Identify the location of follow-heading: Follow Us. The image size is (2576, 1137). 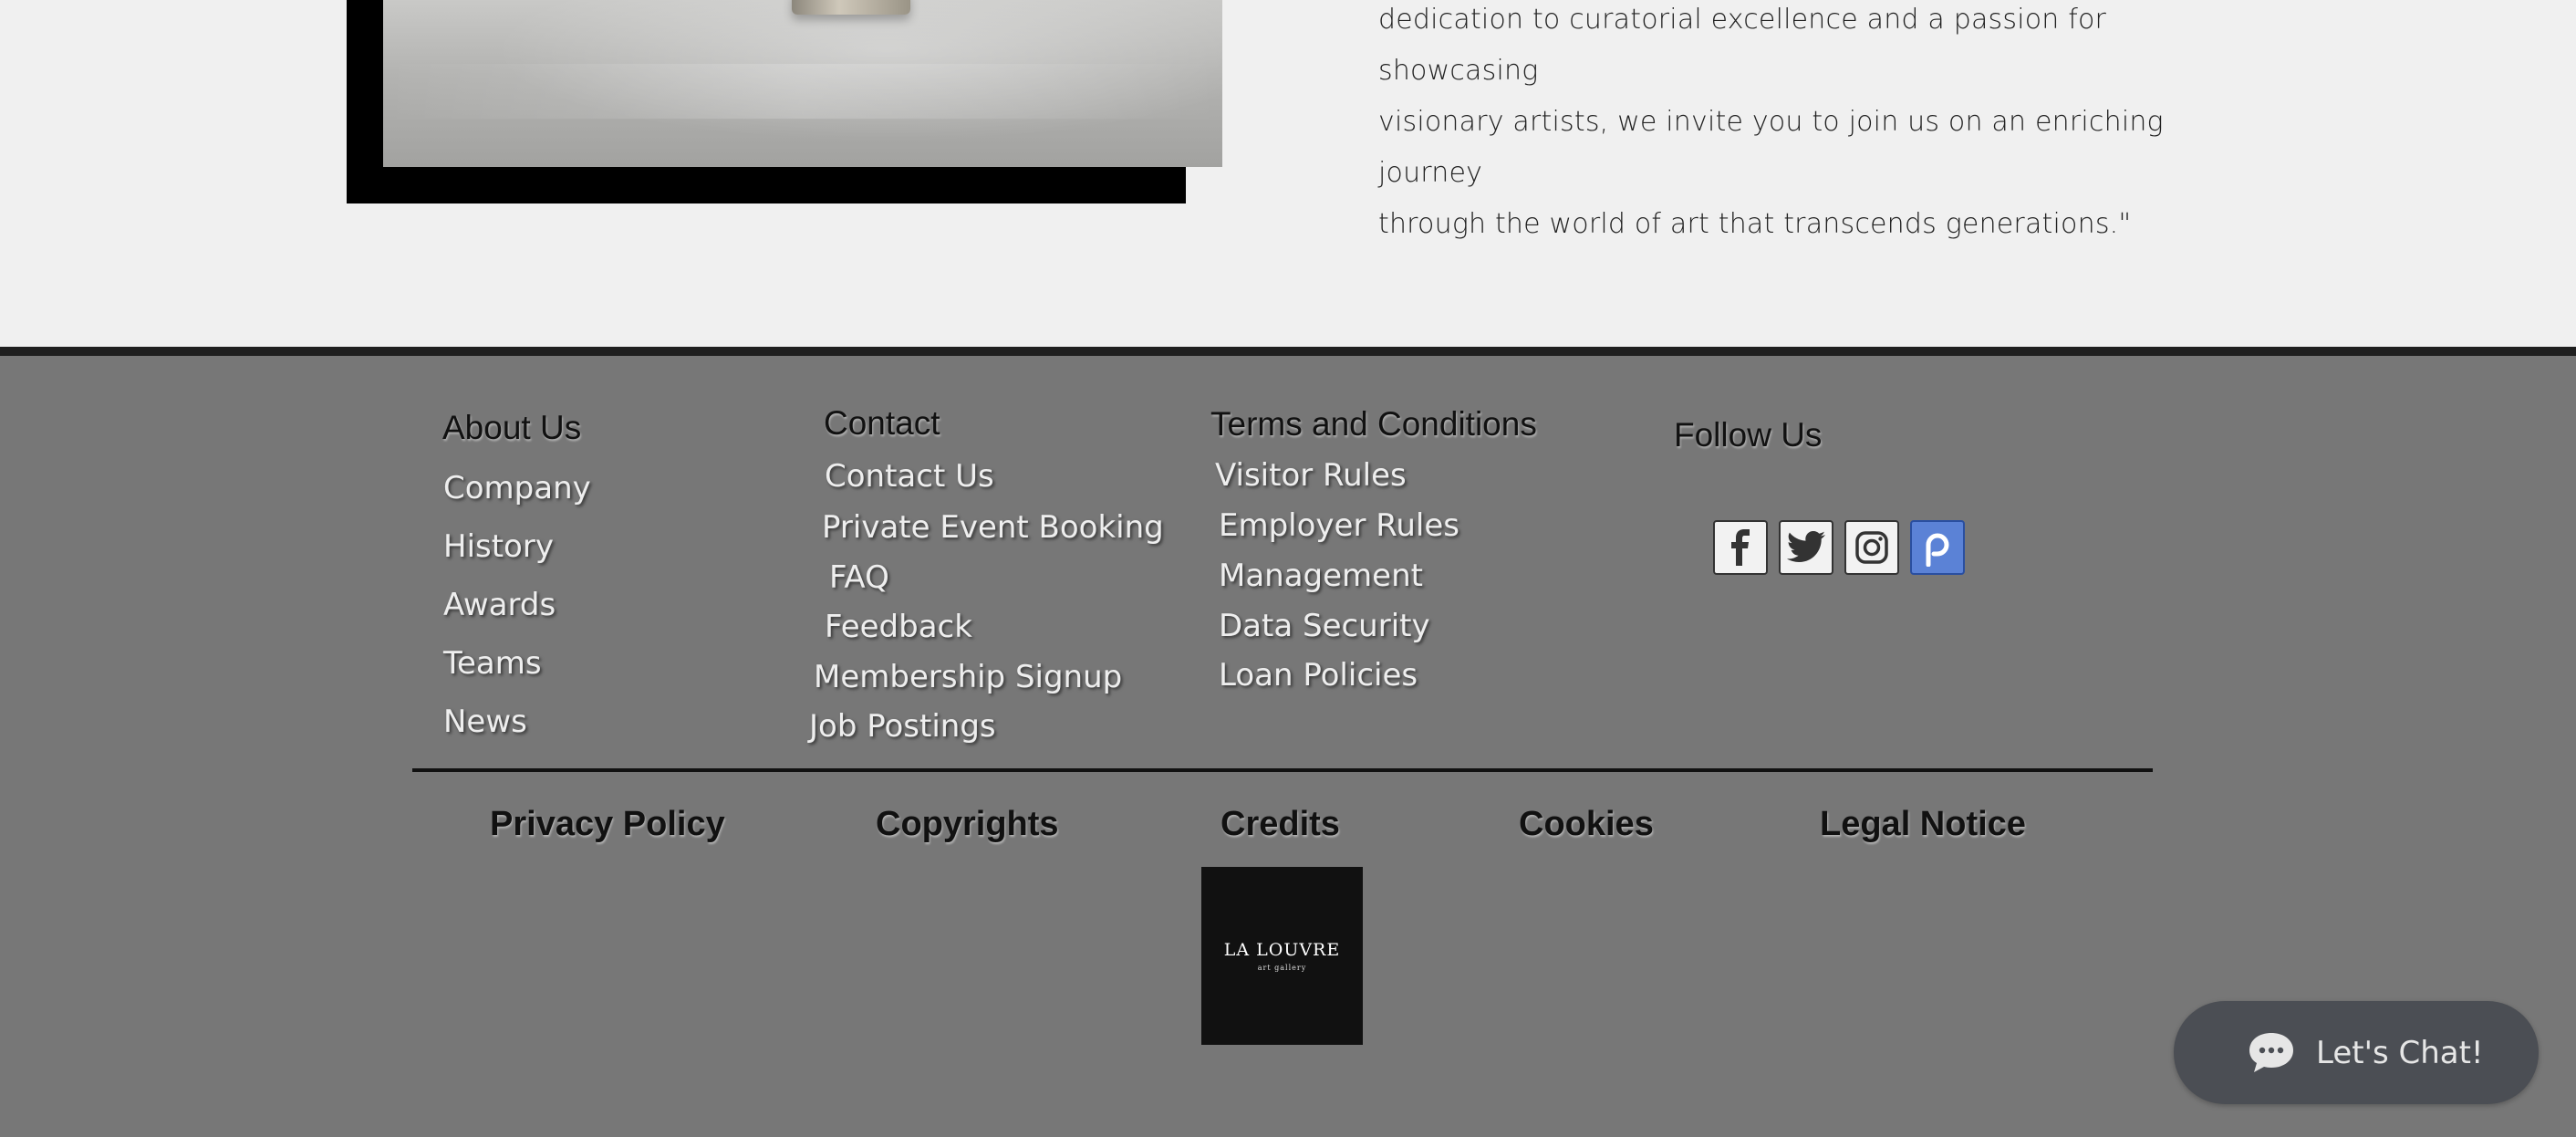
(1748, 435).